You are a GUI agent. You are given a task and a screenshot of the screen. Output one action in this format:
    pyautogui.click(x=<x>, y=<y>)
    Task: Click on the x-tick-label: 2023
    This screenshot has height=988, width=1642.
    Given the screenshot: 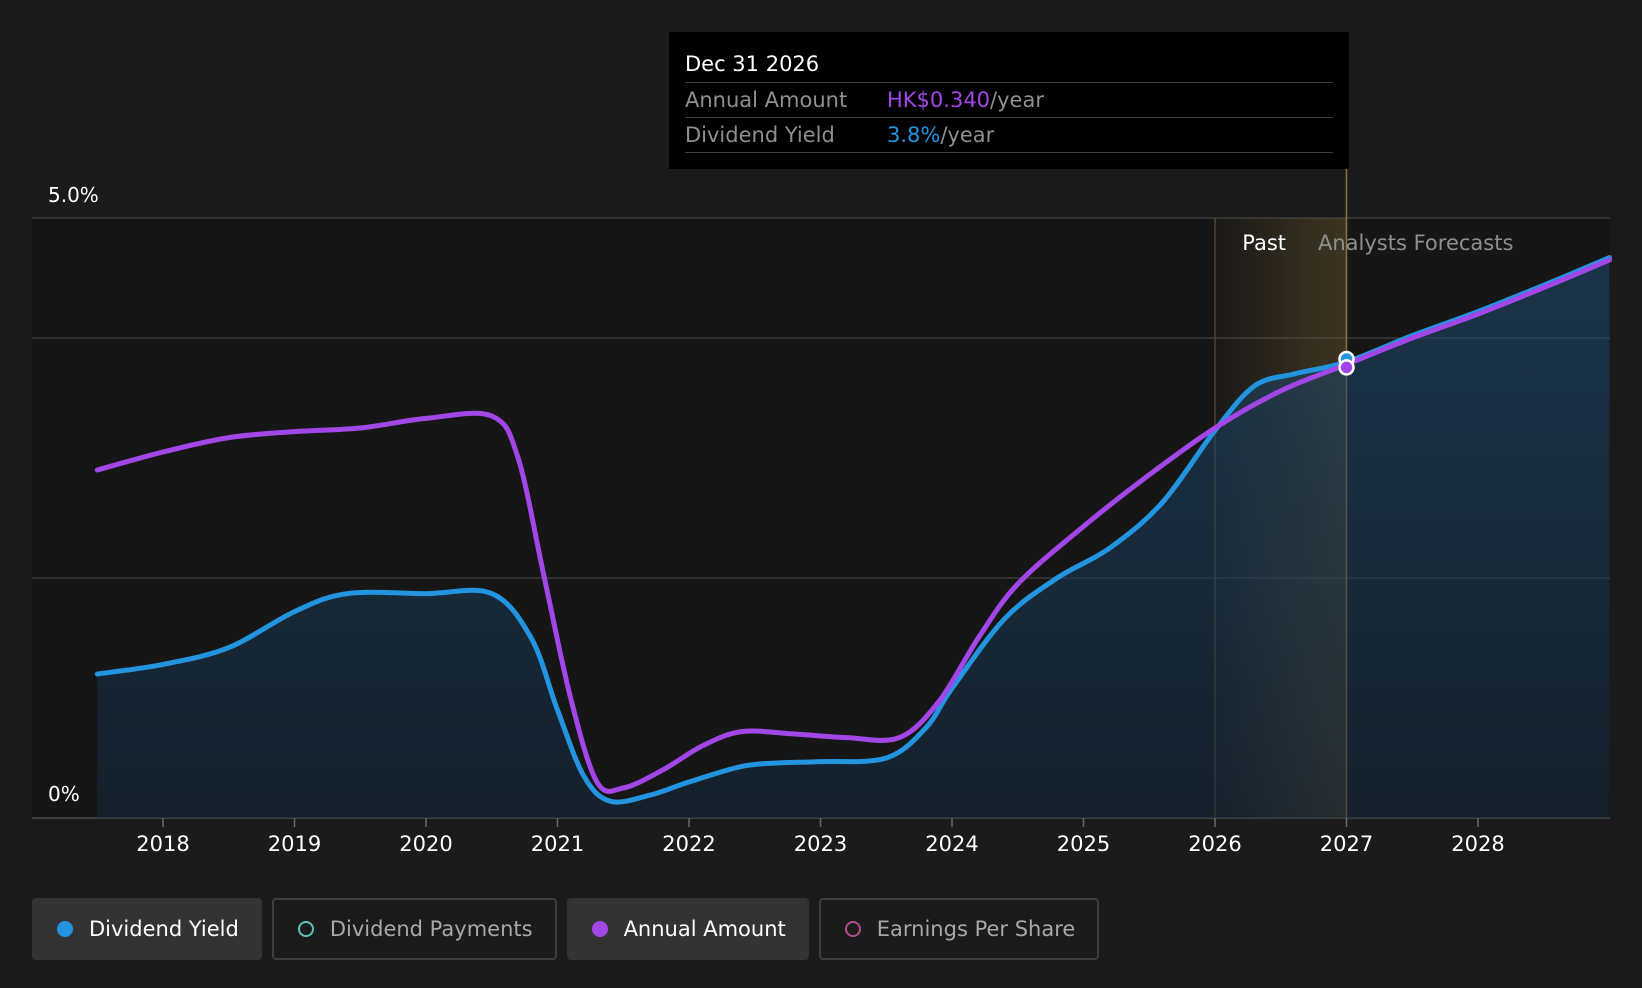 What is the action you would take?
    pyautogui.click(x=820, y=844)
    